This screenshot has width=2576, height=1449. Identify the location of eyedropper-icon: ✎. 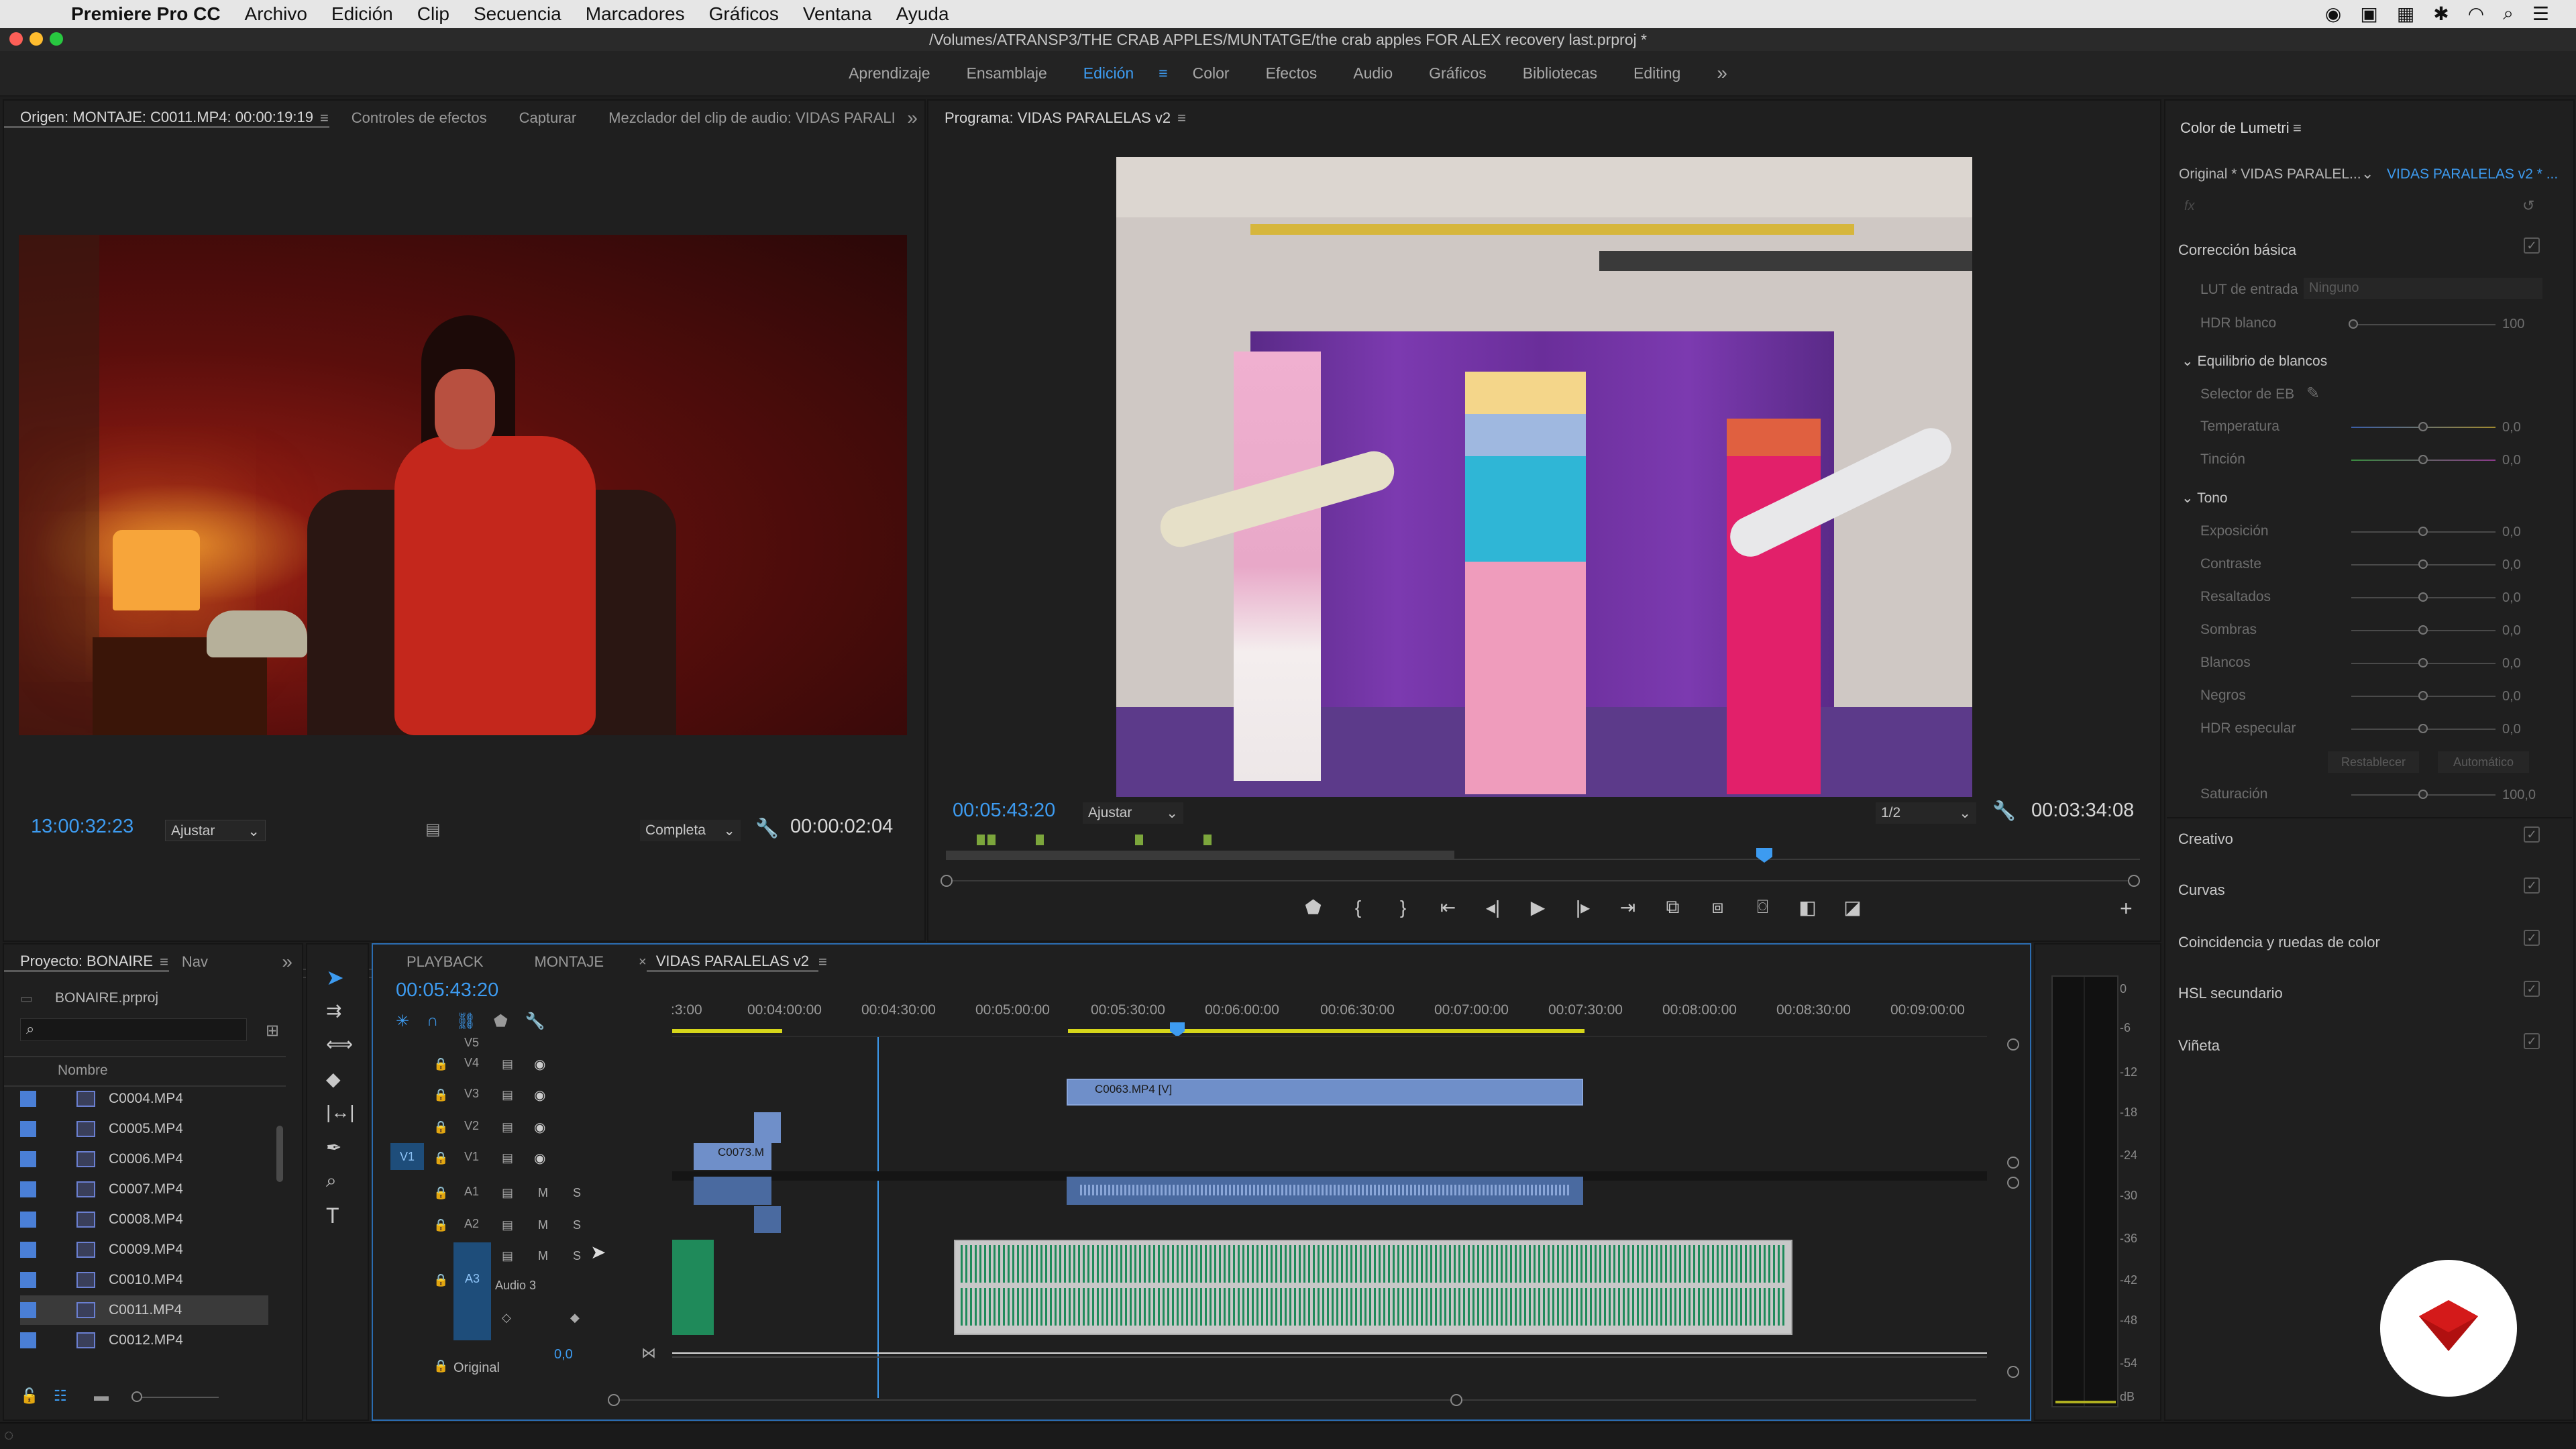
(2313, 393).